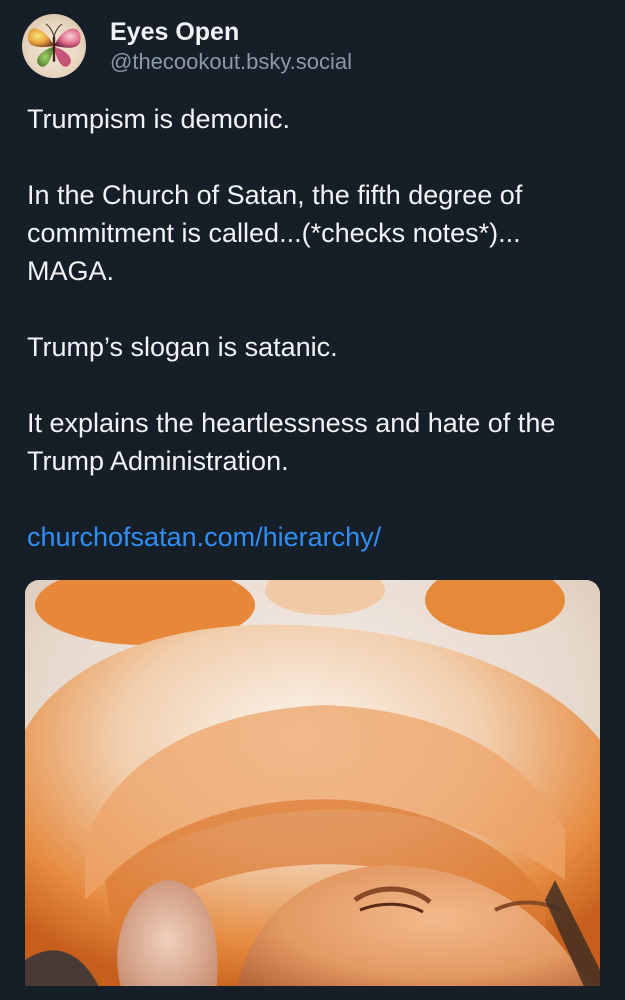  I want to click on post-header: Eyes Open @thecookout.bsky.social, so click(187, 46).